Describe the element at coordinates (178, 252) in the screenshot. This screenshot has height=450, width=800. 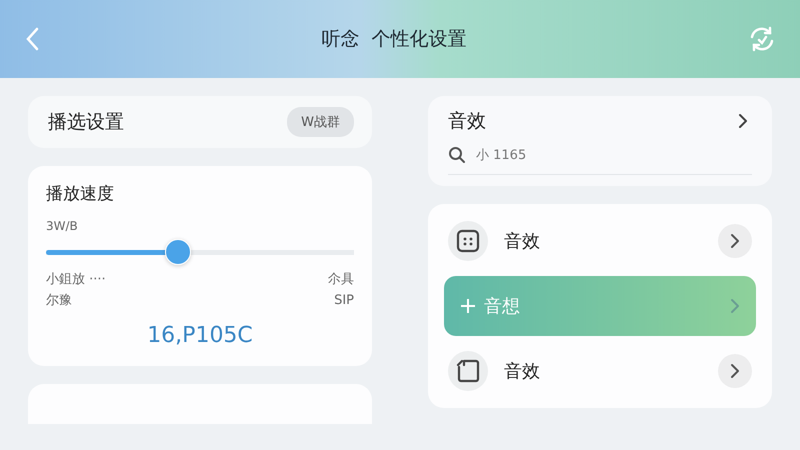
I see `slider-thumb` at that location.